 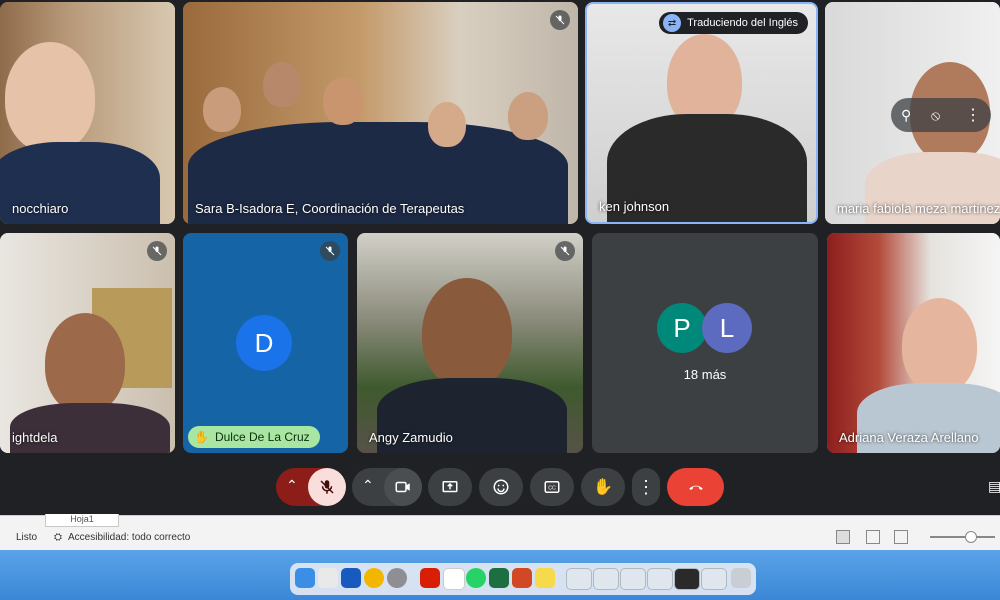 What do you see at coordinates (705, 374) in the screenshot?
I see `overflow-count: 18 más` at bounding box center [705, 374].